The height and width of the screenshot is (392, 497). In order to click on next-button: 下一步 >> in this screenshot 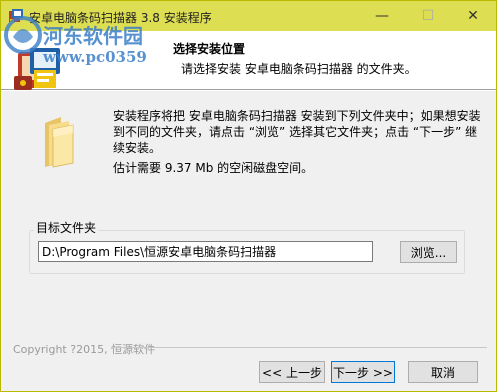, I will do `click(363, 372)`.